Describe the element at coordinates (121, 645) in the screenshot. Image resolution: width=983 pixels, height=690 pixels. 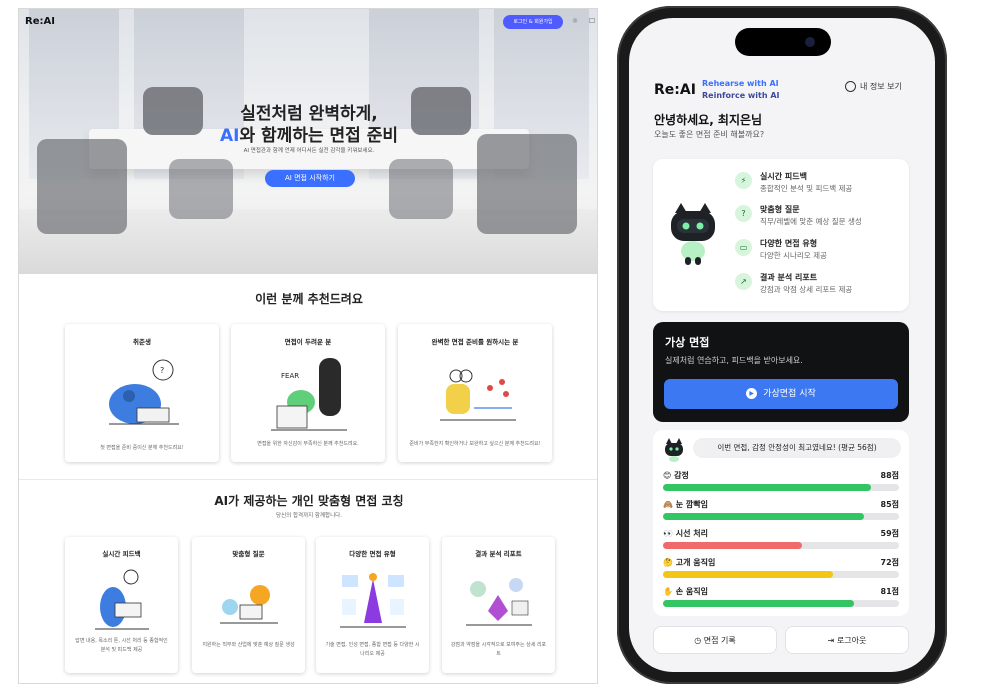
I see `coaching-card-desc: 답변 내용, 목소리 톤, 시선 처리 등 종합적인 분석 및 피드백 제공` at that location.